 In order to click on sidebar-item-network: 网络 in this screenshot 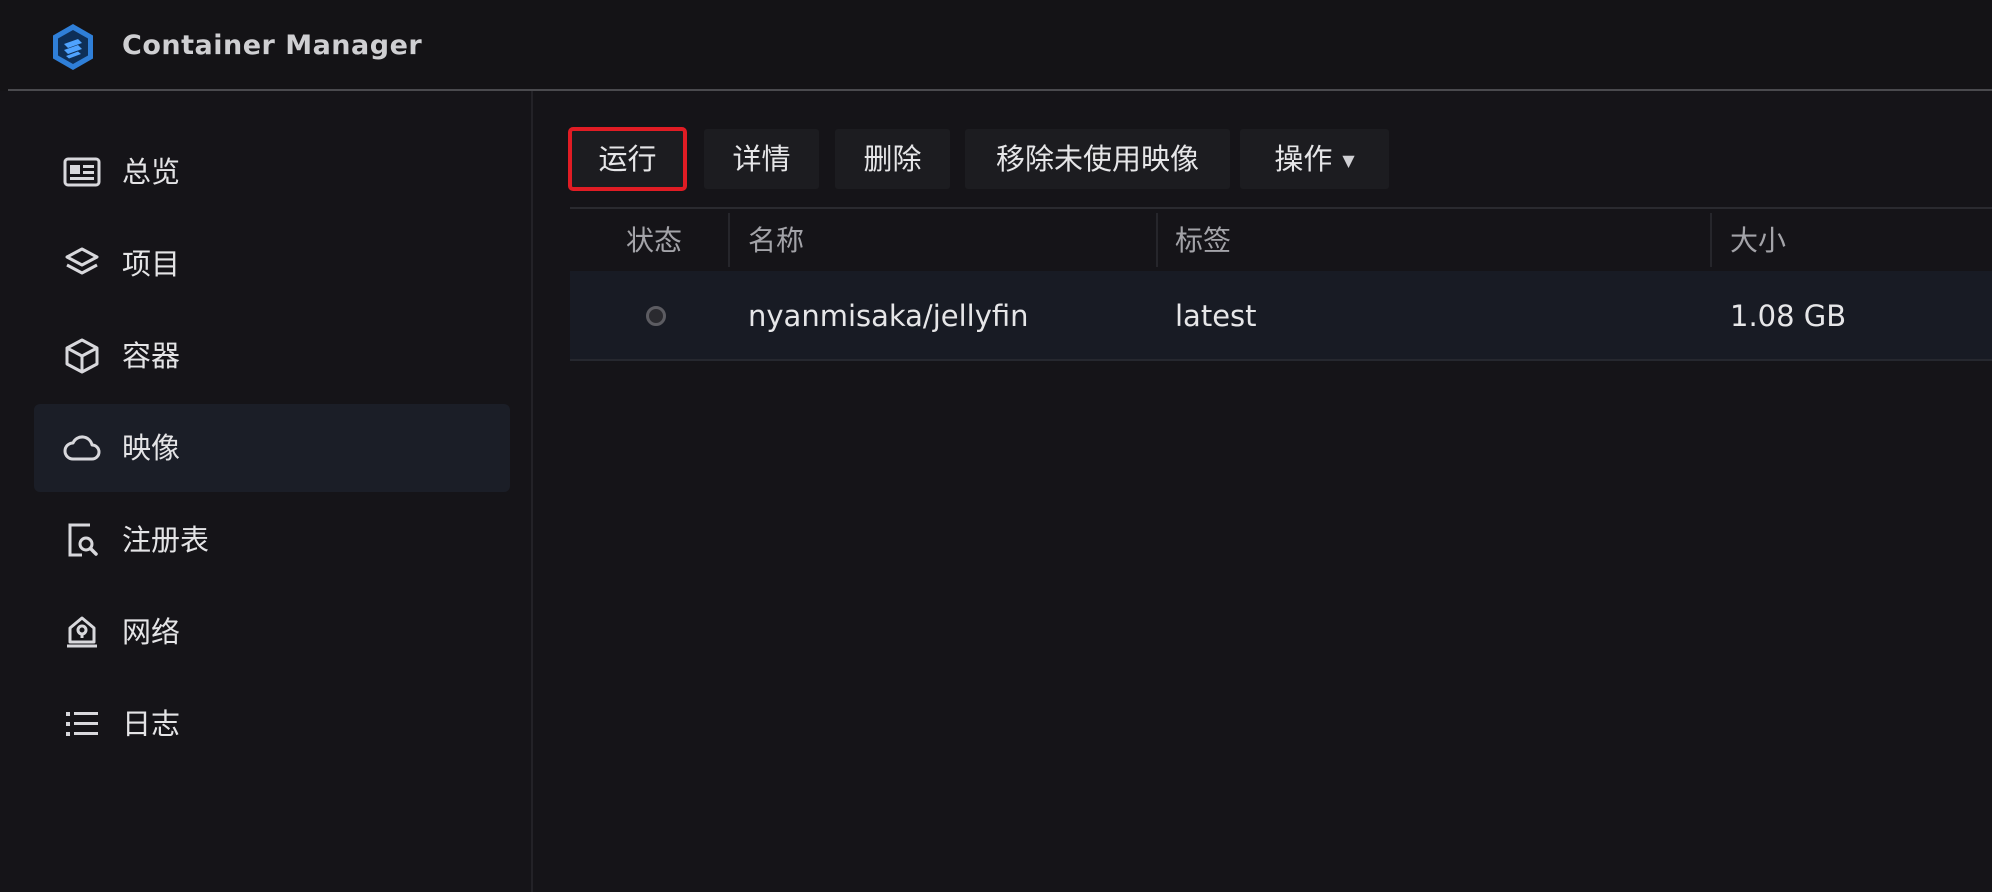, I will do `click(272, 632)`.